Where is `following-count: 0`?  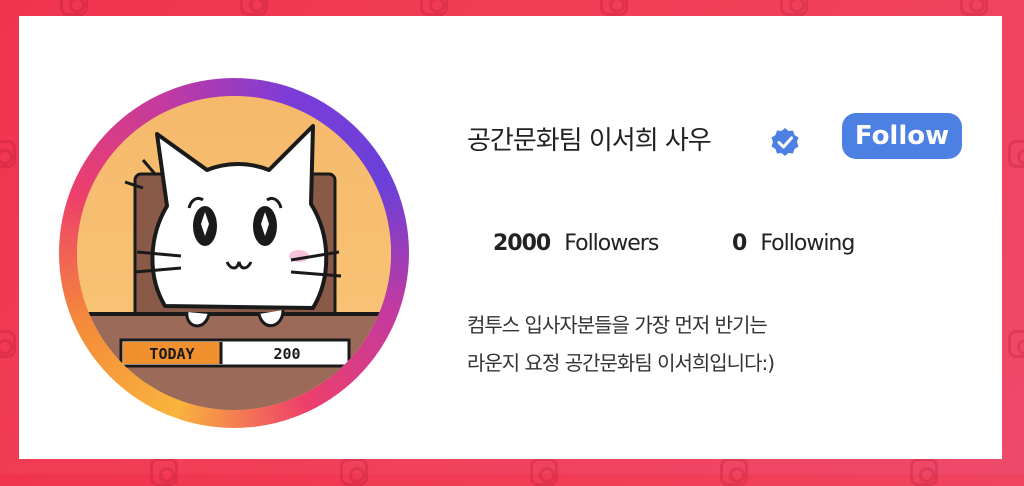 following-count: 0 is located at coordinates (739, 243).